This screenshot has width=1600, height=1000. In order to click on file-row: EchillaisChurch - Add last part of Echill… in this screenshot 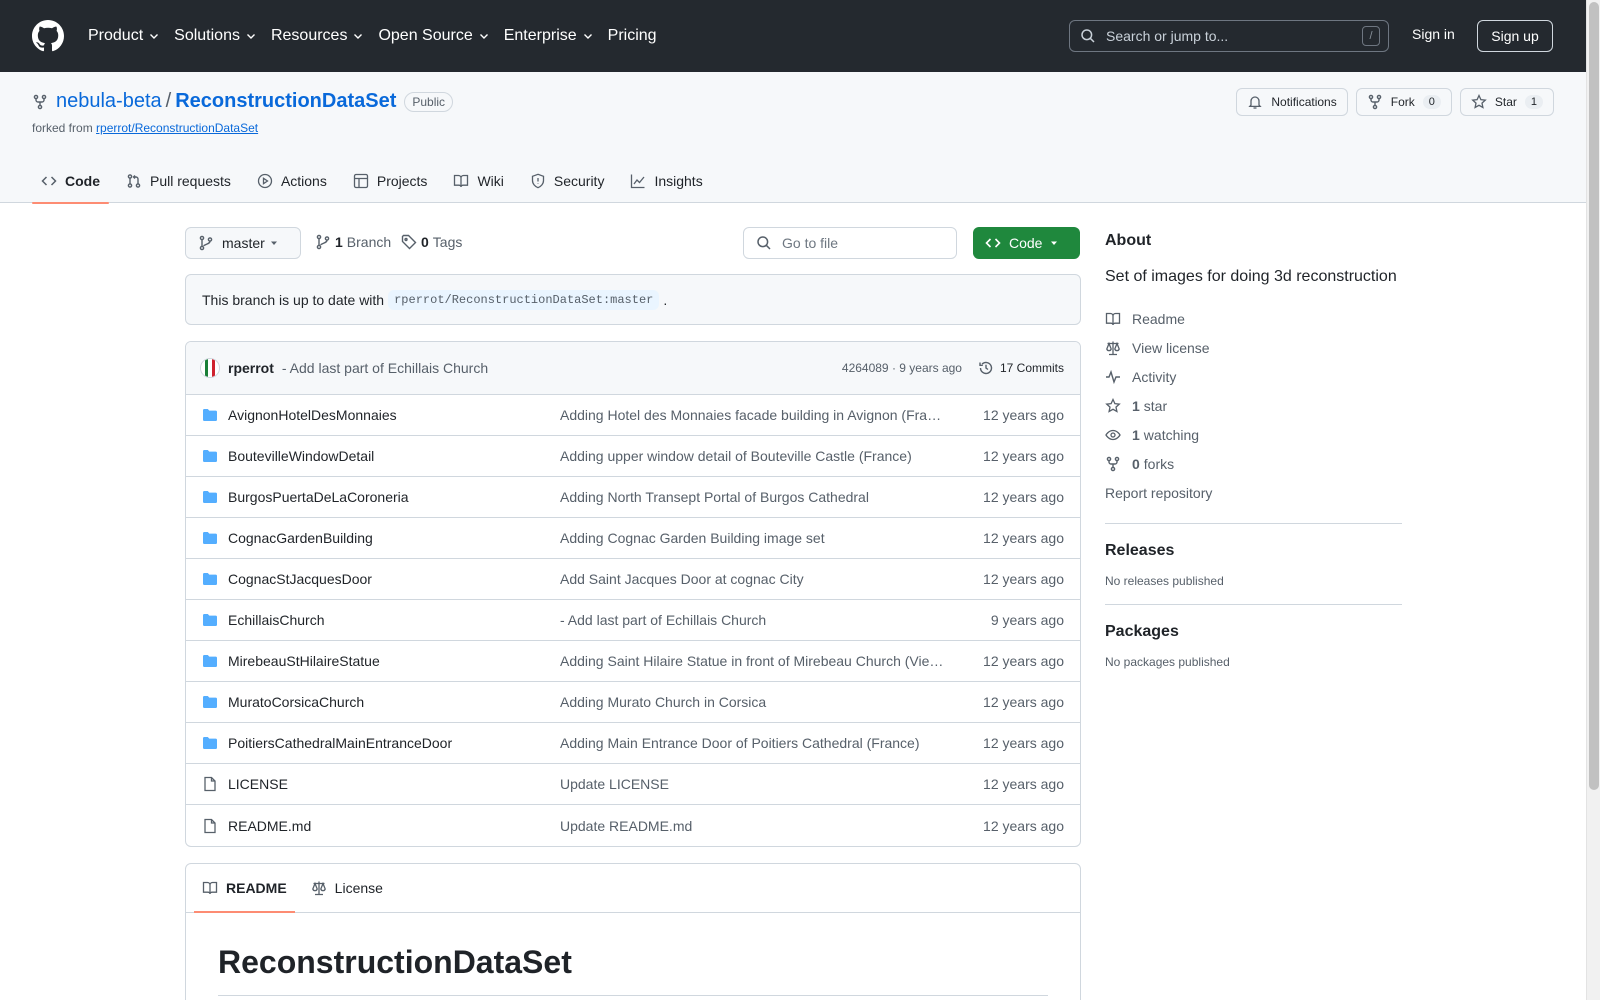, I will do `click(633, 620)`.